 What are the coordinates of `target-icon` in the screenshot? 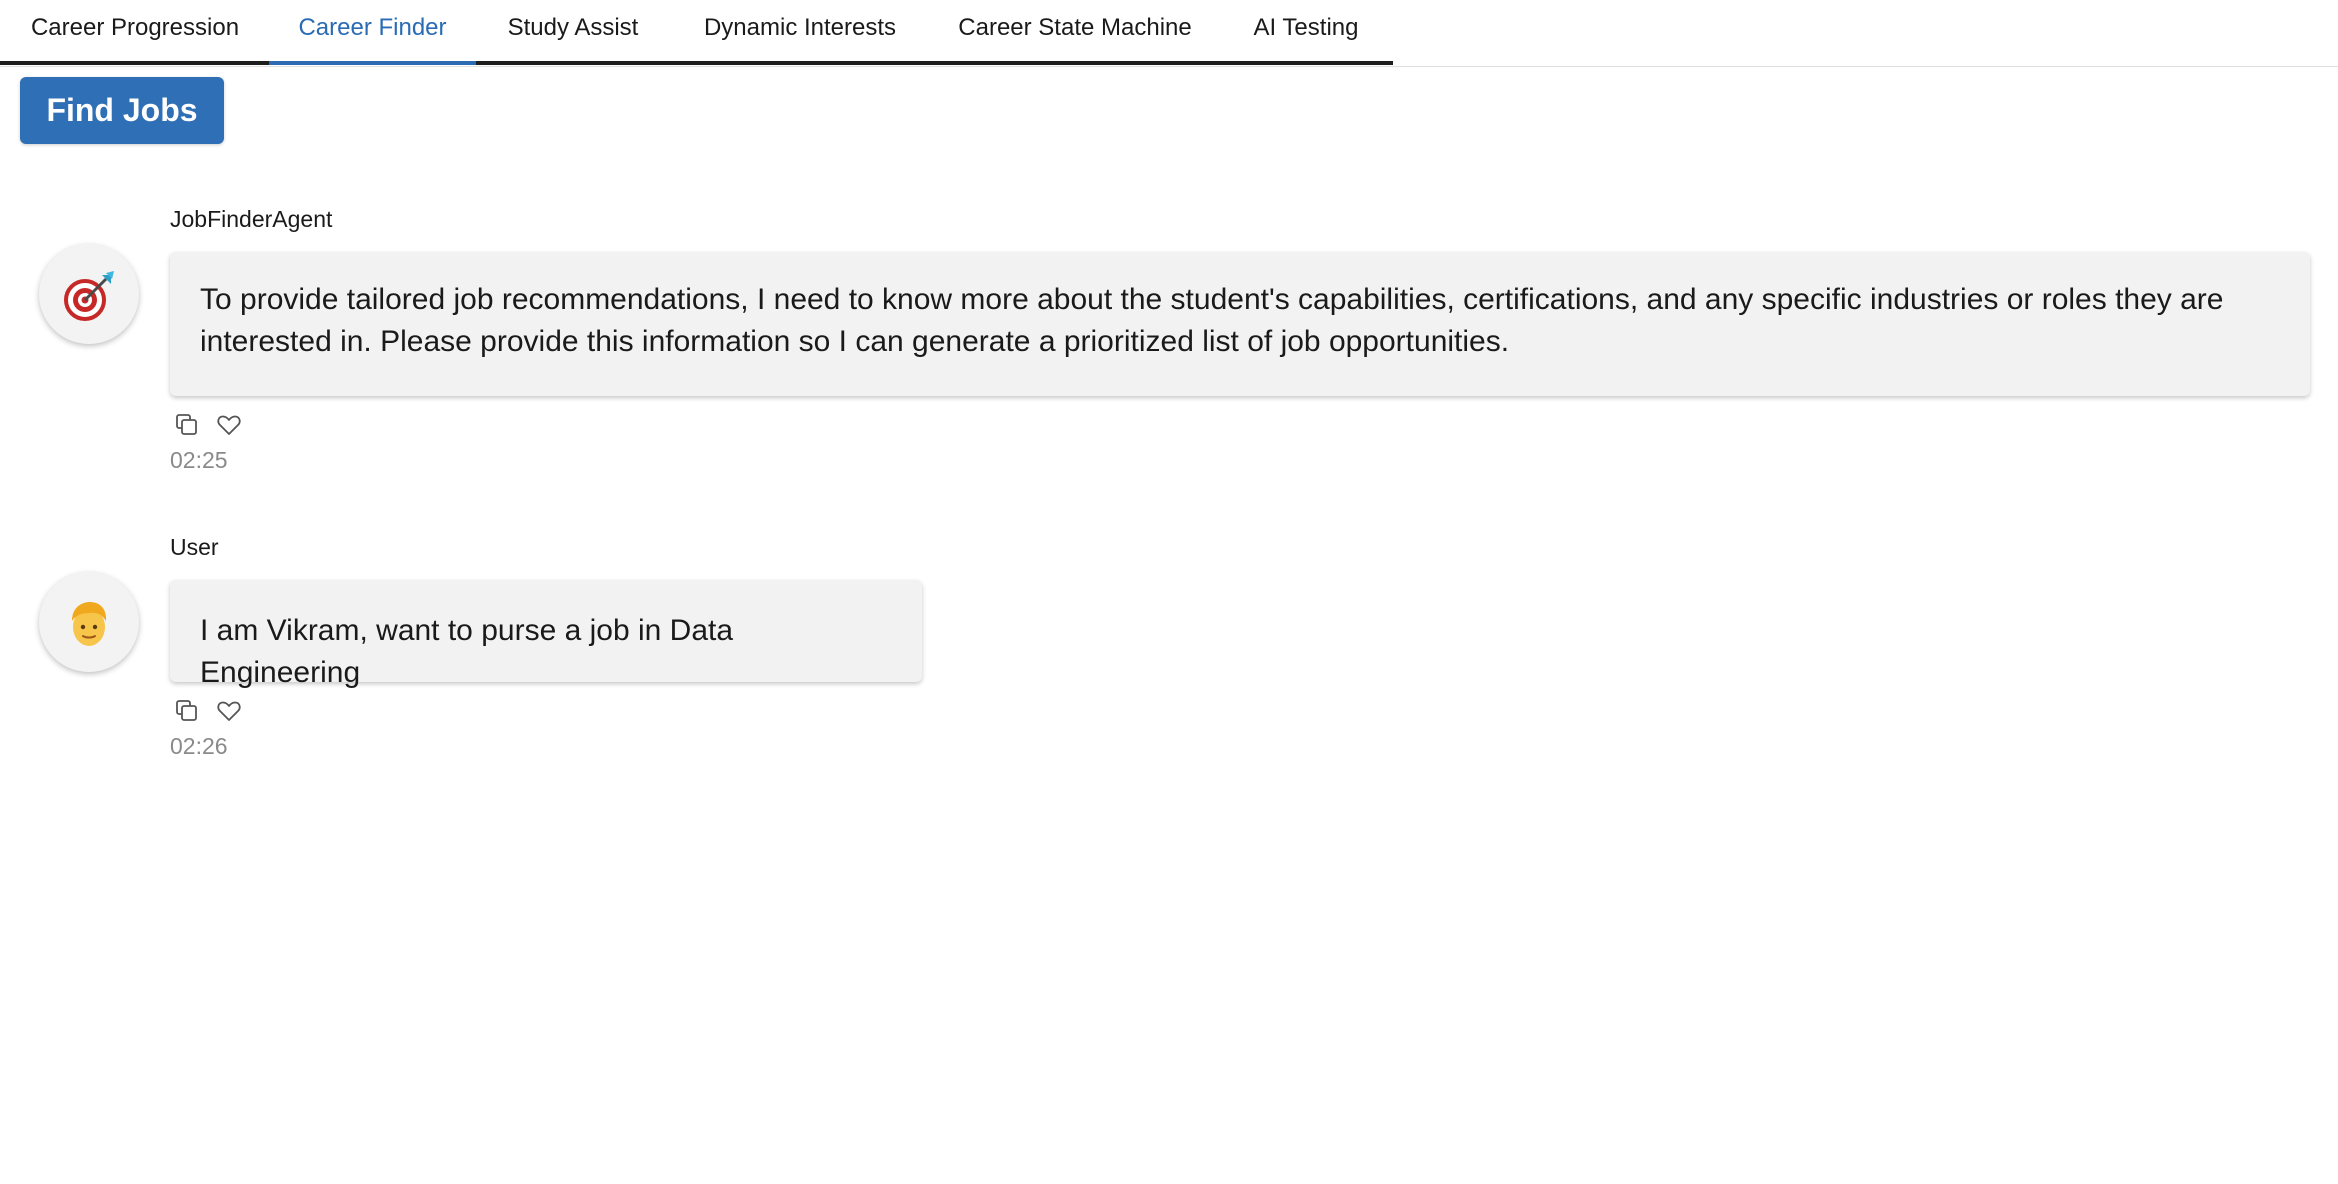 It's located at (89, 296).